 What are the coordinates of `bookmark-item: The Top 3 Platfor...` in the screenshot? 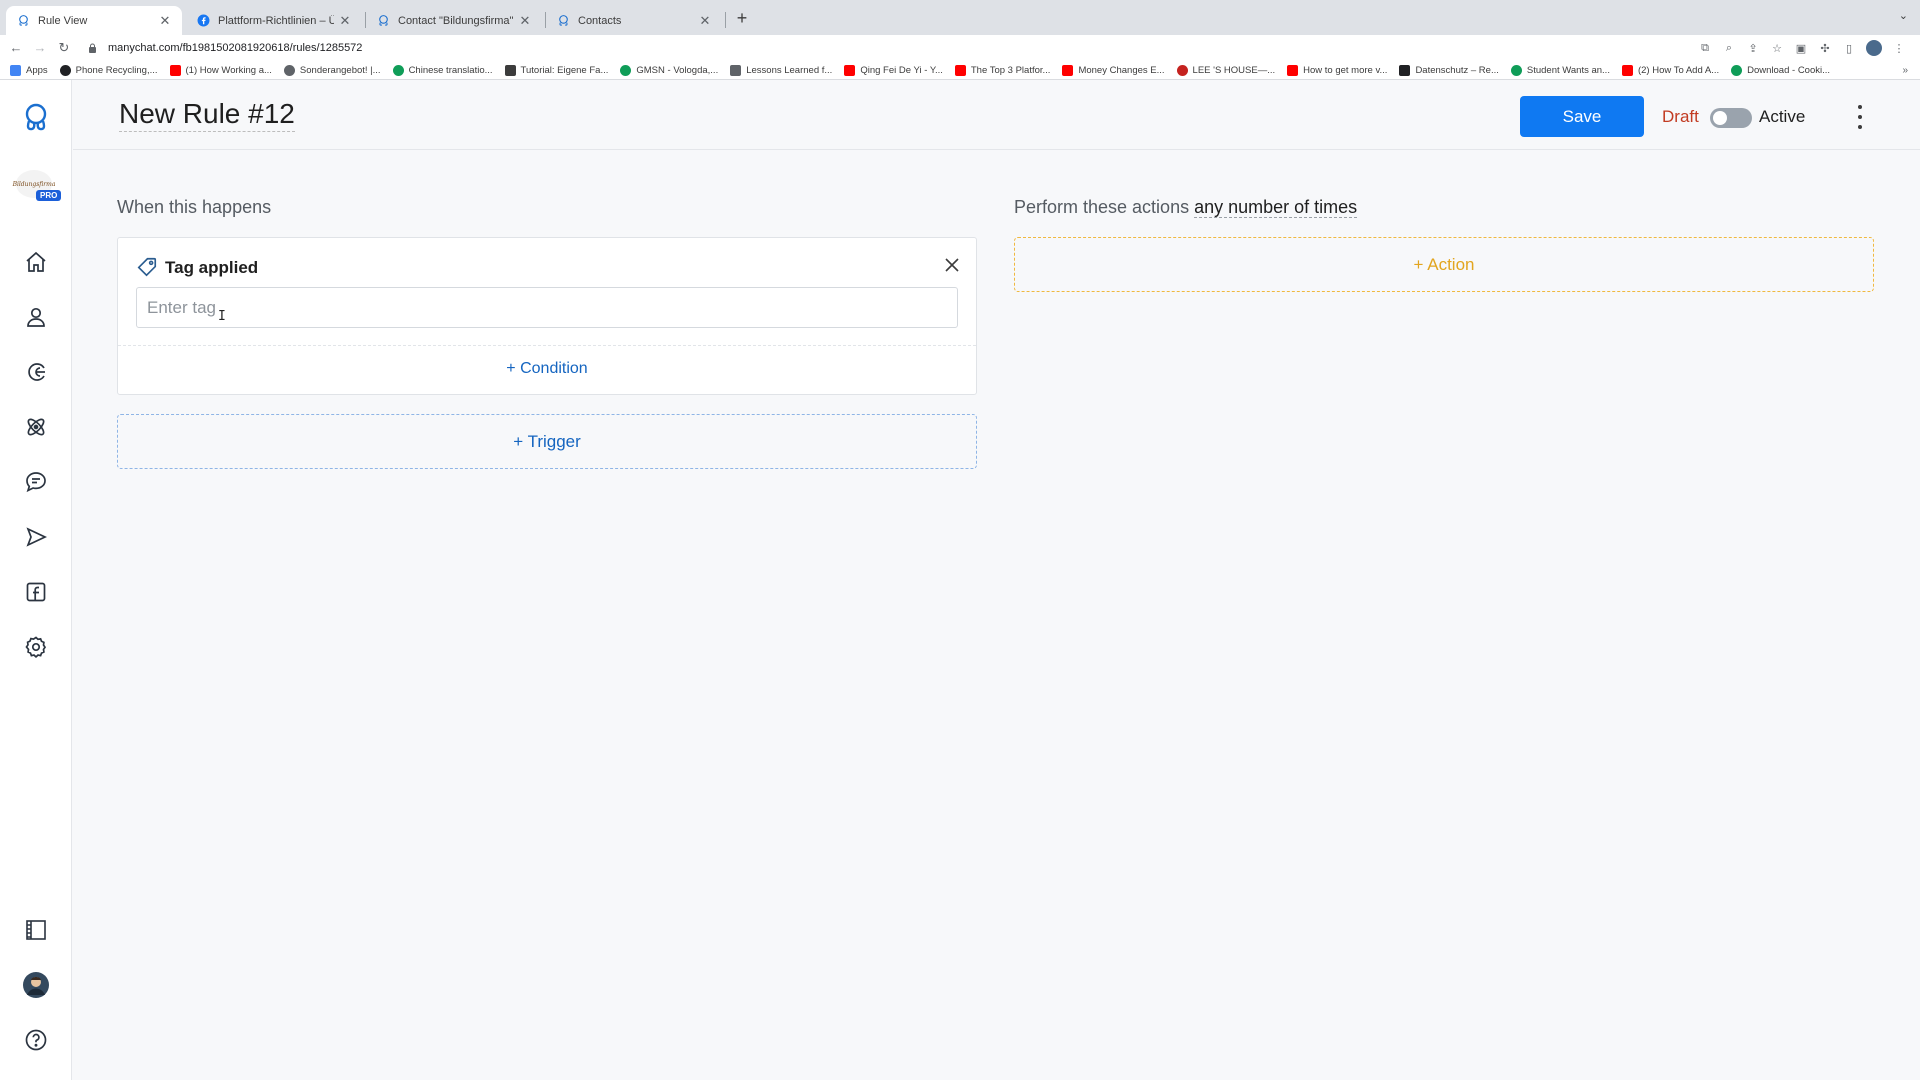 It's located at (1002, 70).